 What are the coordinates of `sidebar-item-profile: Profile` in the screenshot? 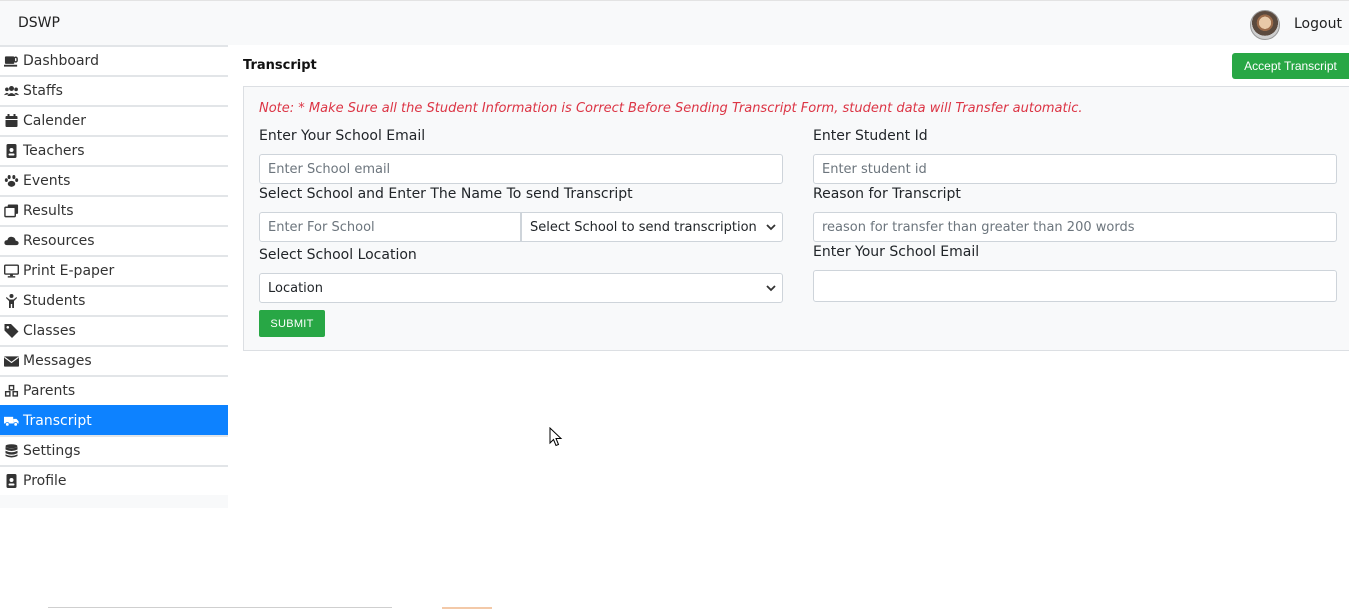 It's located at (114, 480).